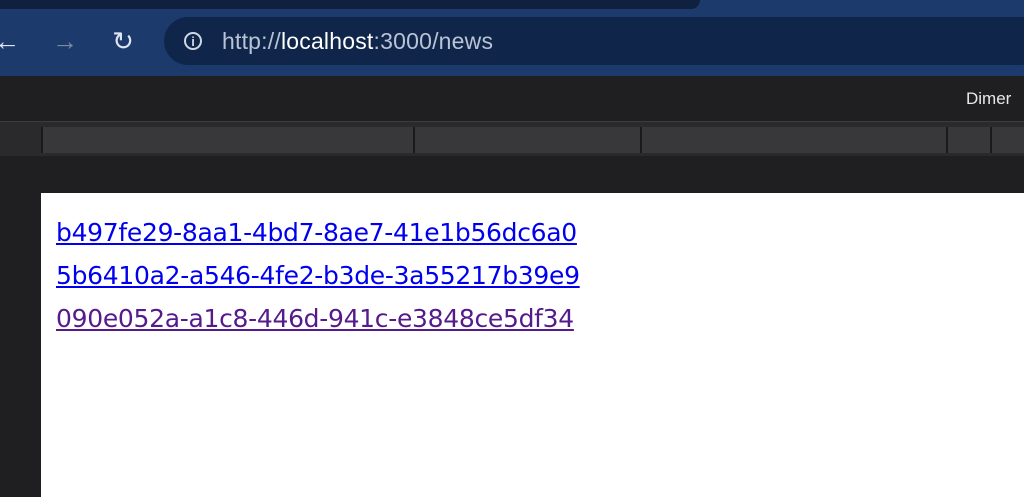  I want to click on news-link: b497fe29-8aa1-4bd7-8ae7-41e1b56dc6a0, so click(318, 232).